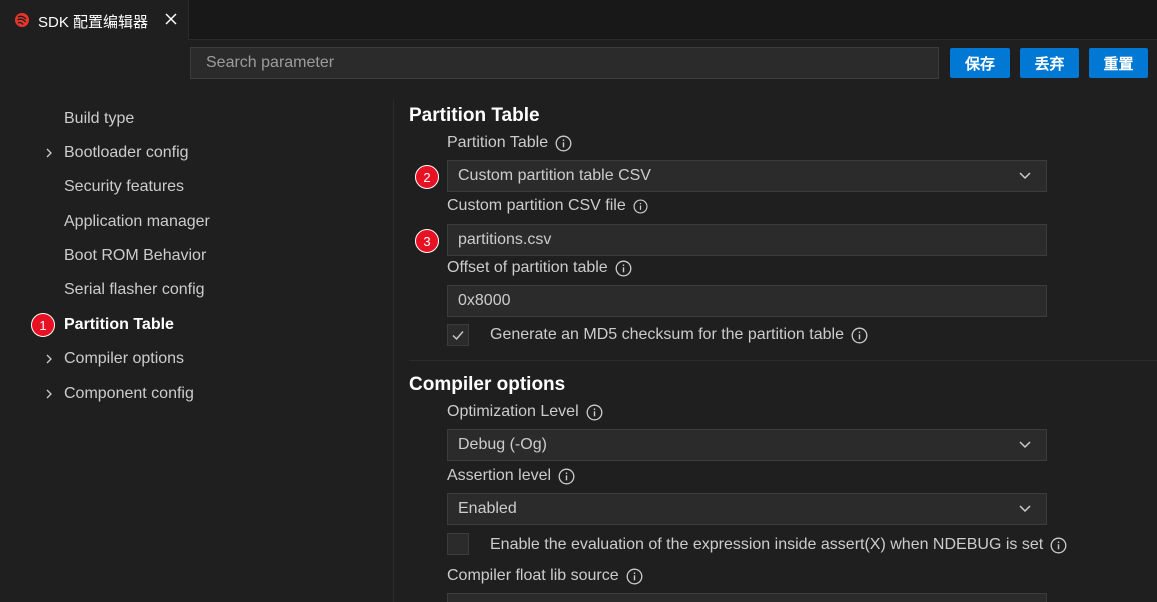 The height and width of the screenshot is (602, 1157). I want to click on input-value: 0x8000, so click(484, 300).